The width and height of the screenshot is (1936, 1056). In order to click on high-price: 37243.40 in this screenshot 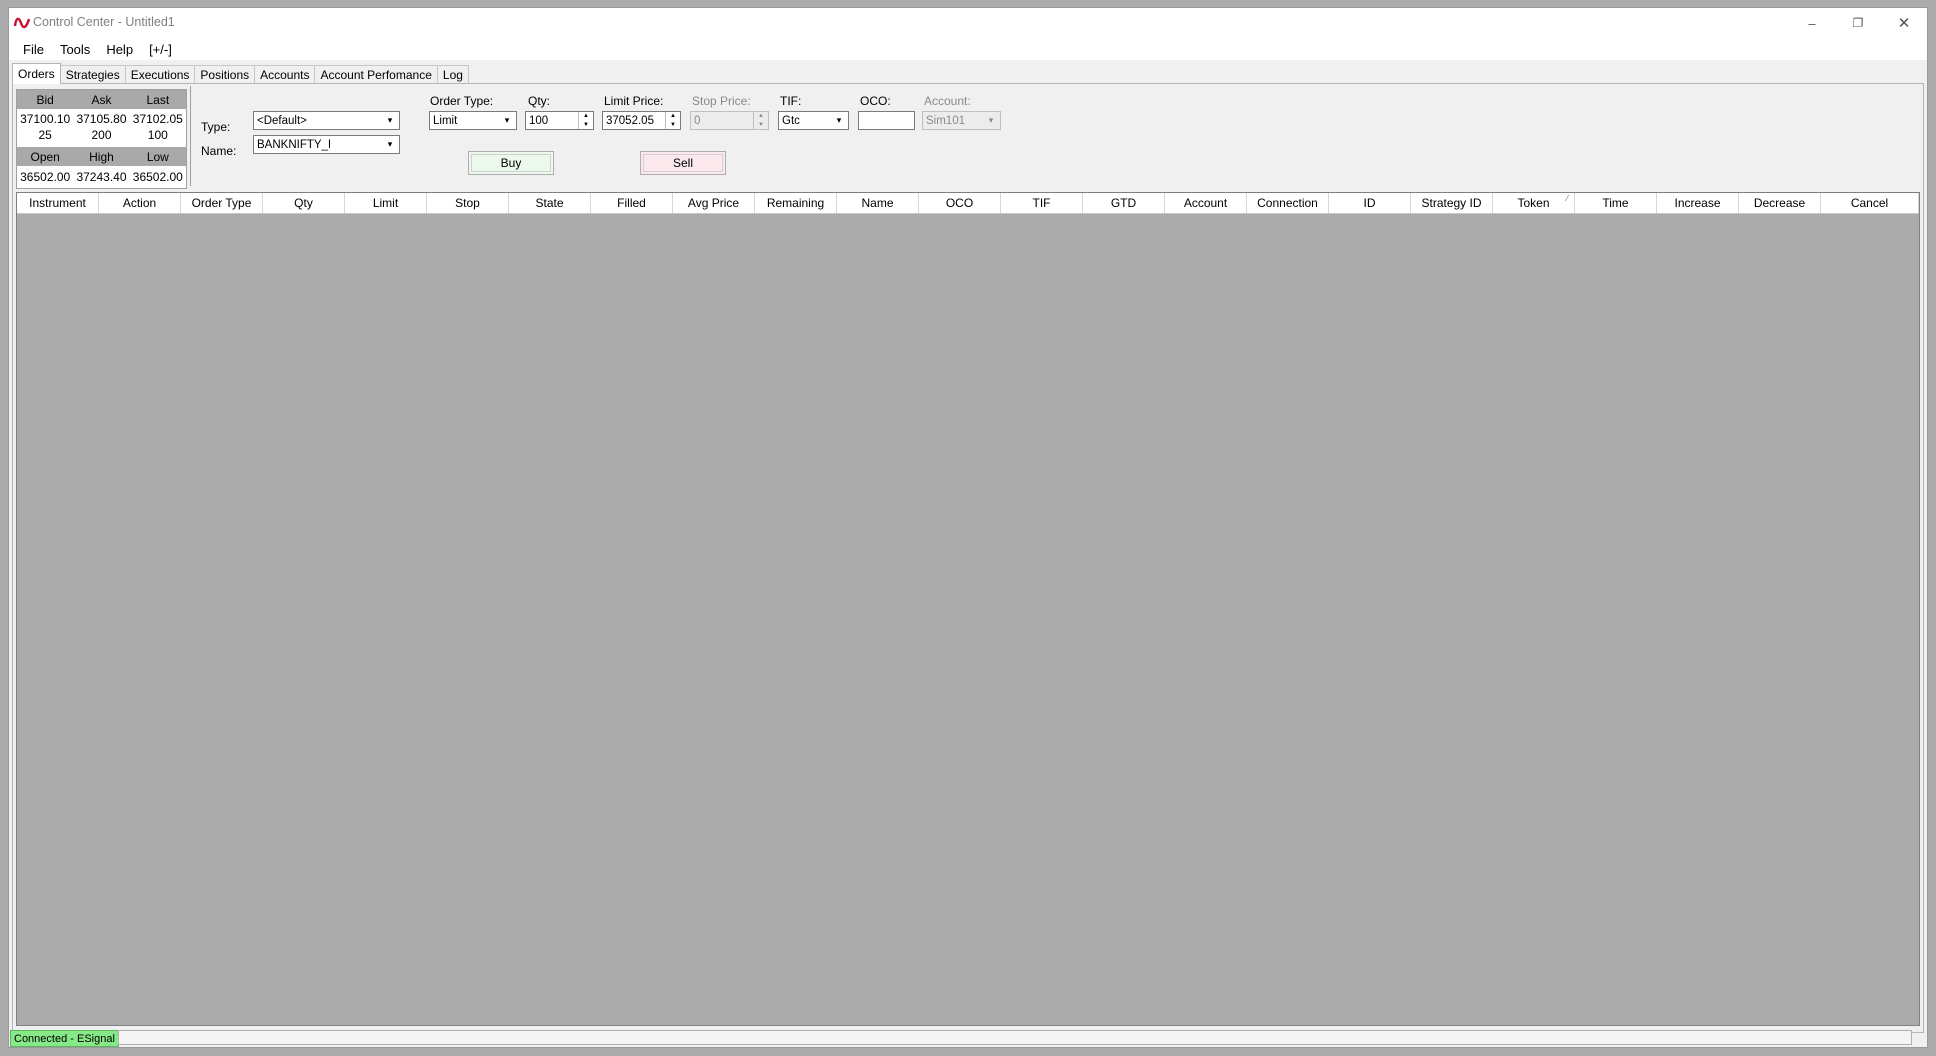, I will do `click(101, 177)`.